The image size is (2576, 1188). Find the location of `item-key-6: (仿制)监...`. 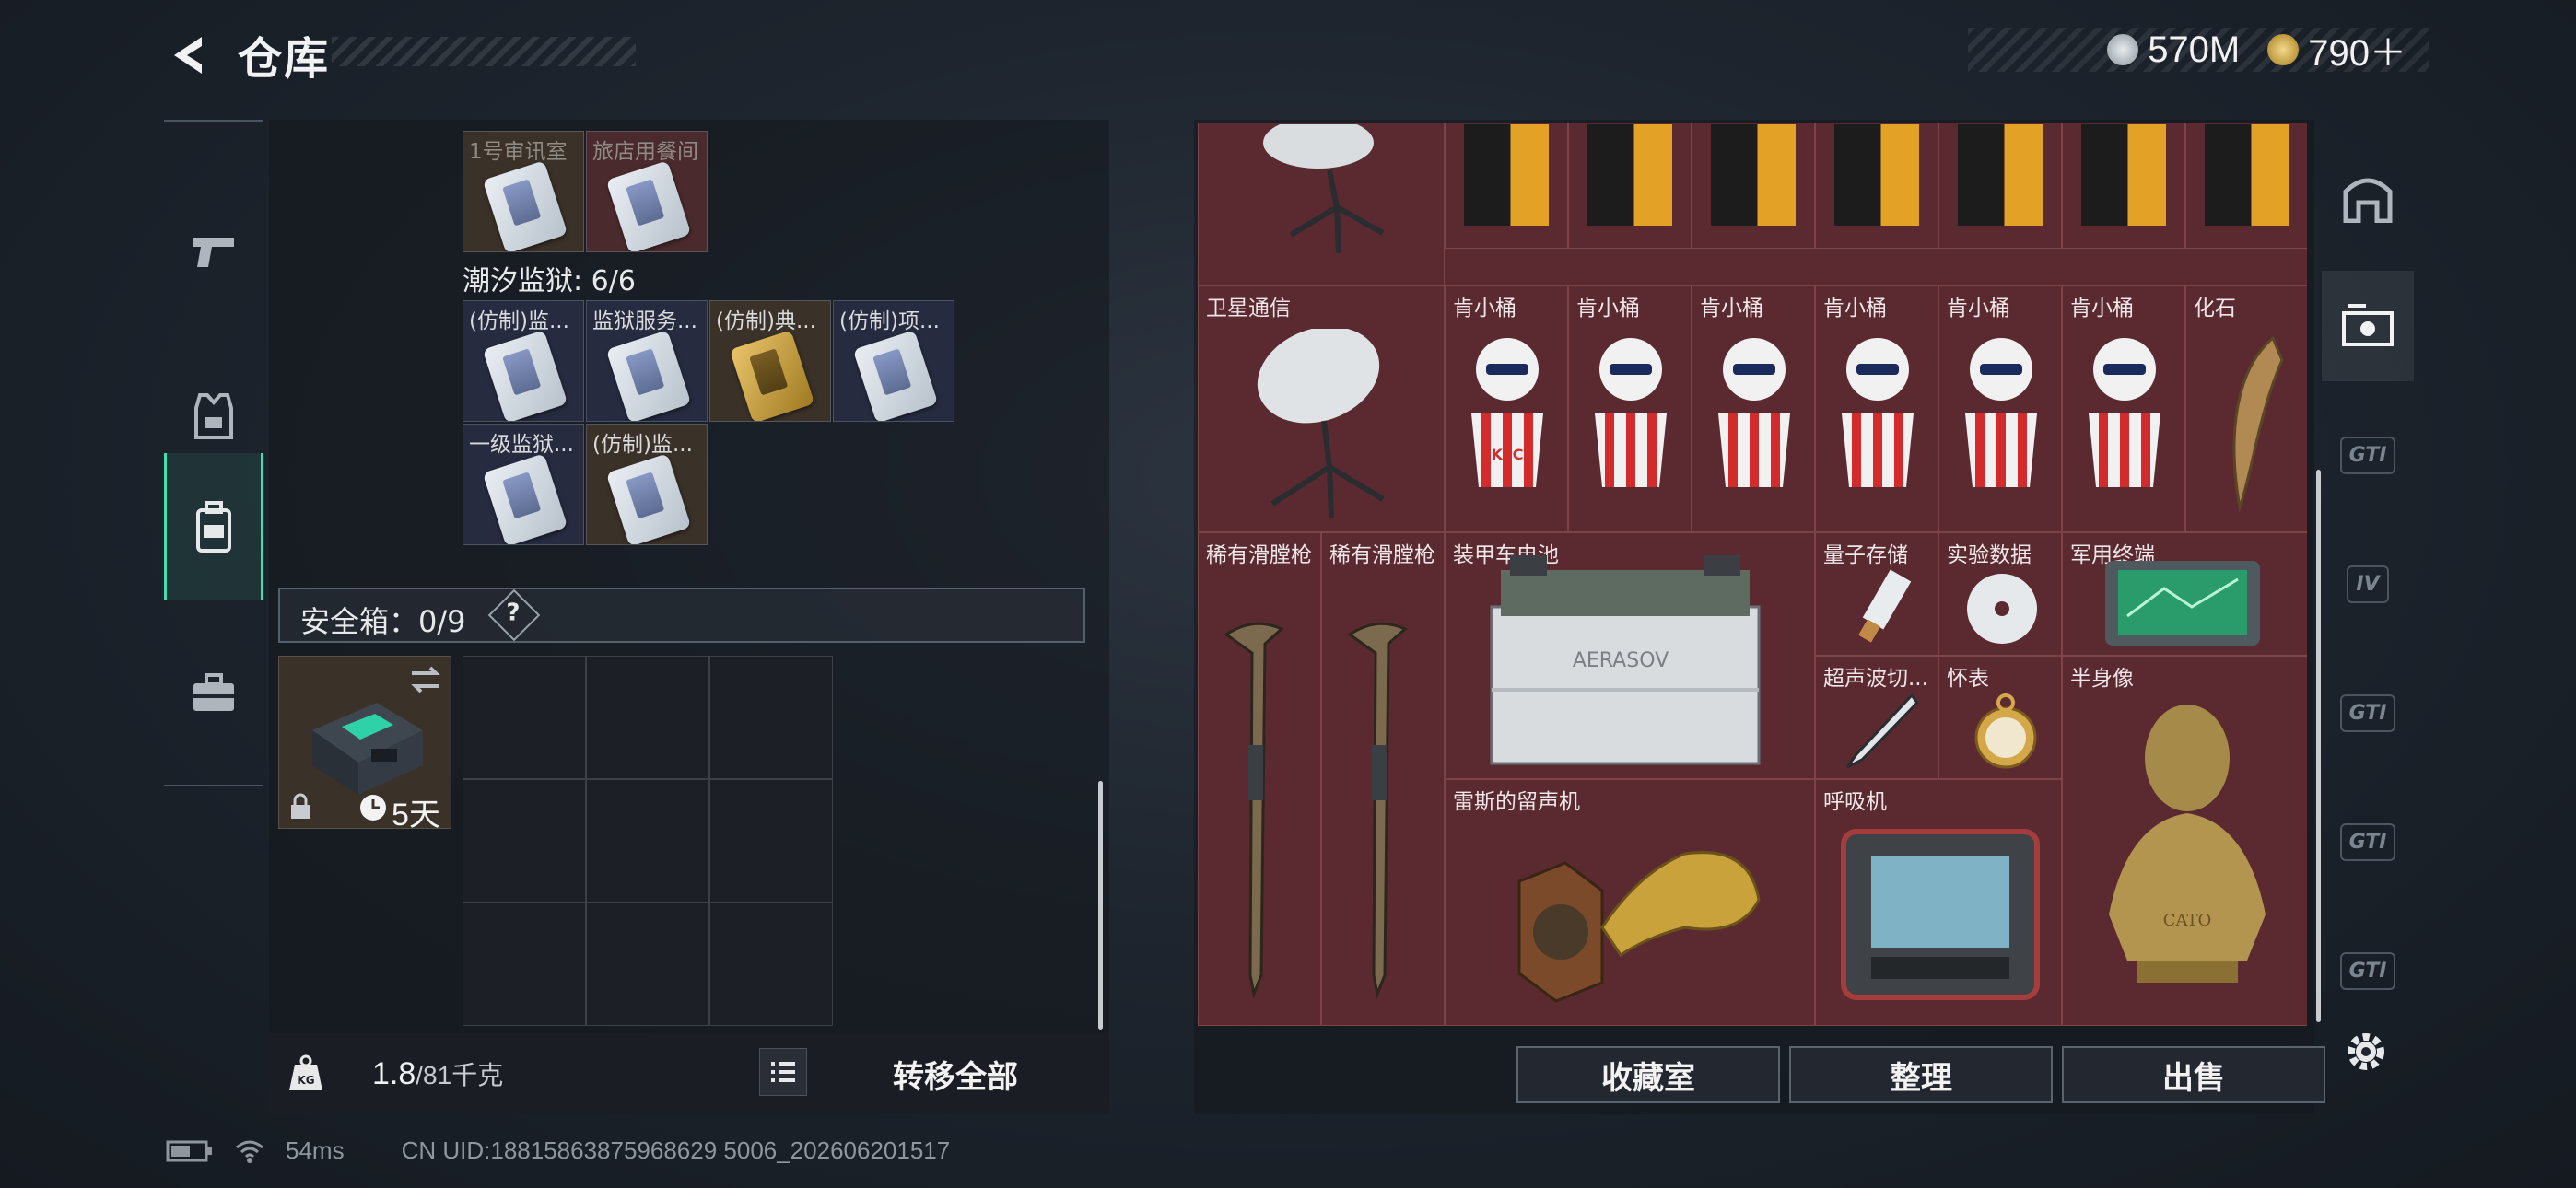

item-key-6: (仿制)监... is located at coordinates (647, 485).